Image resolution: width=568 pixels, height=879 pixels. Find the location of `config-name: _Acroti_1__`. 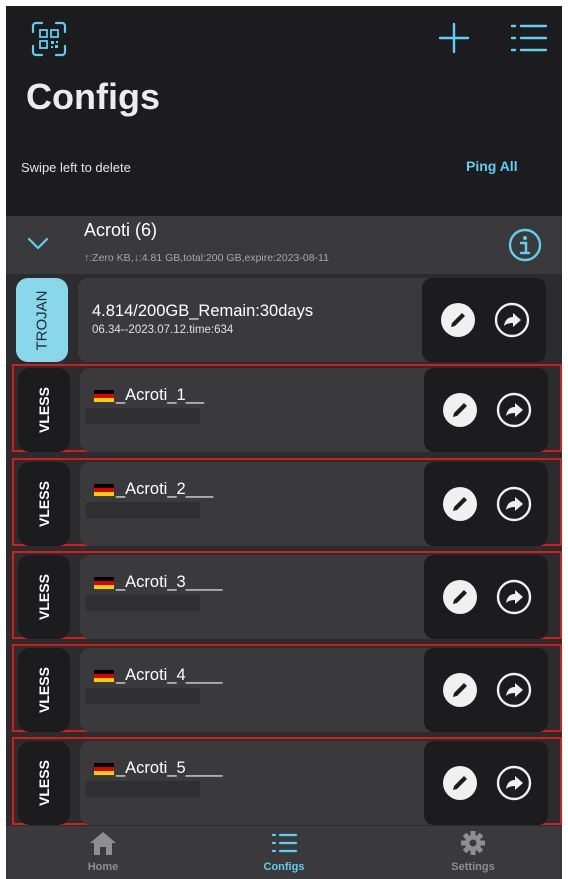

config-name: _Acroti_1__ is located at coordinates (149, 395).